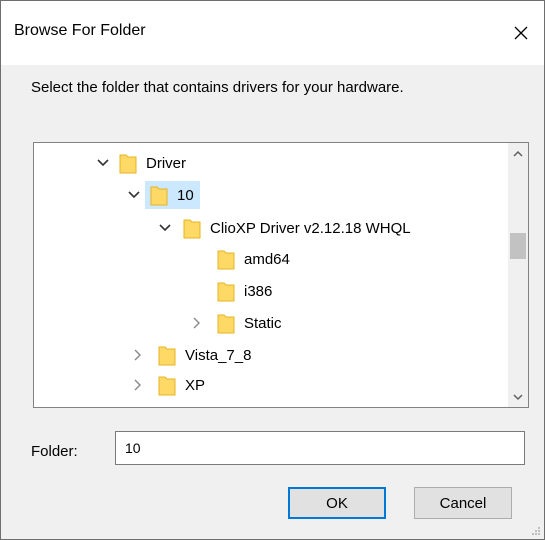 Image resolution: width=545 pixels, height=540 pixels. I want to click on tree-item-label: Driver, so click(166, 163).